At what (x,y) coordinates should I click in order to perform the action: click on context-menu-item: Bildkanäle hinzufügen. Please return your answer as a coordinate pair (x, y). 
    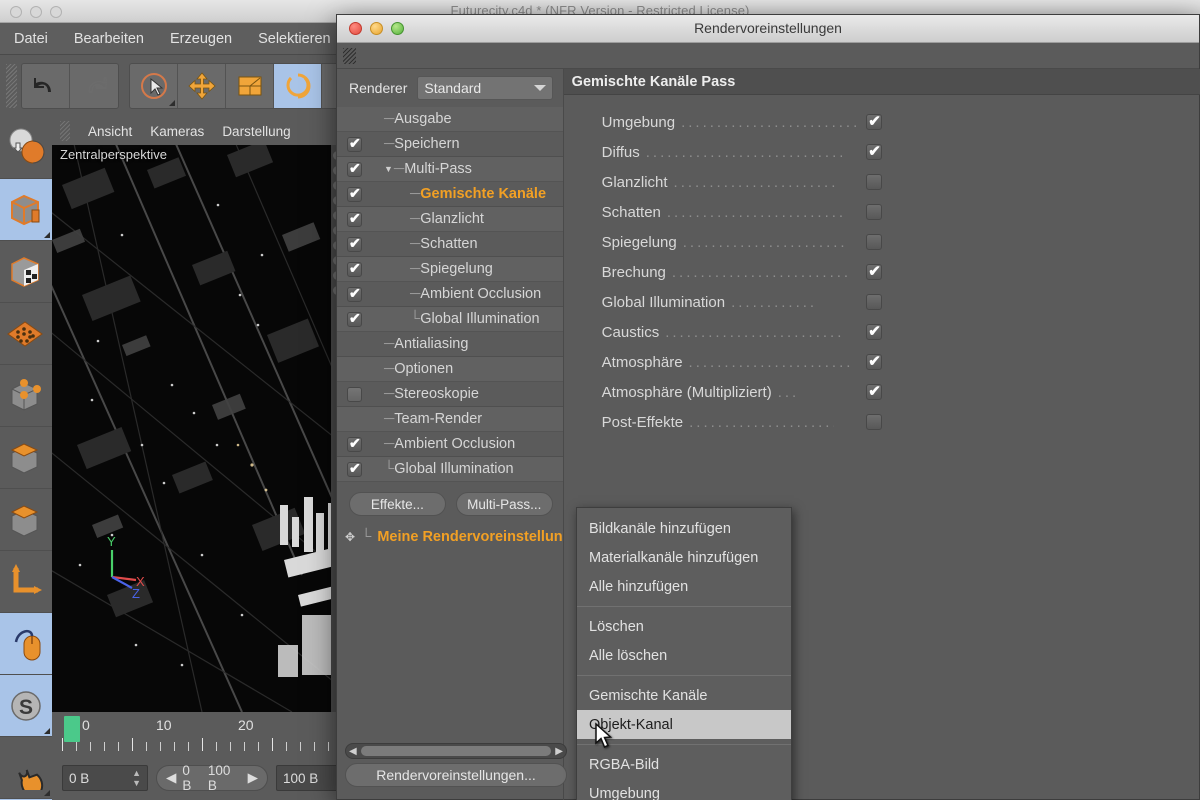
    Looking at the image, I should click on (684, 528).